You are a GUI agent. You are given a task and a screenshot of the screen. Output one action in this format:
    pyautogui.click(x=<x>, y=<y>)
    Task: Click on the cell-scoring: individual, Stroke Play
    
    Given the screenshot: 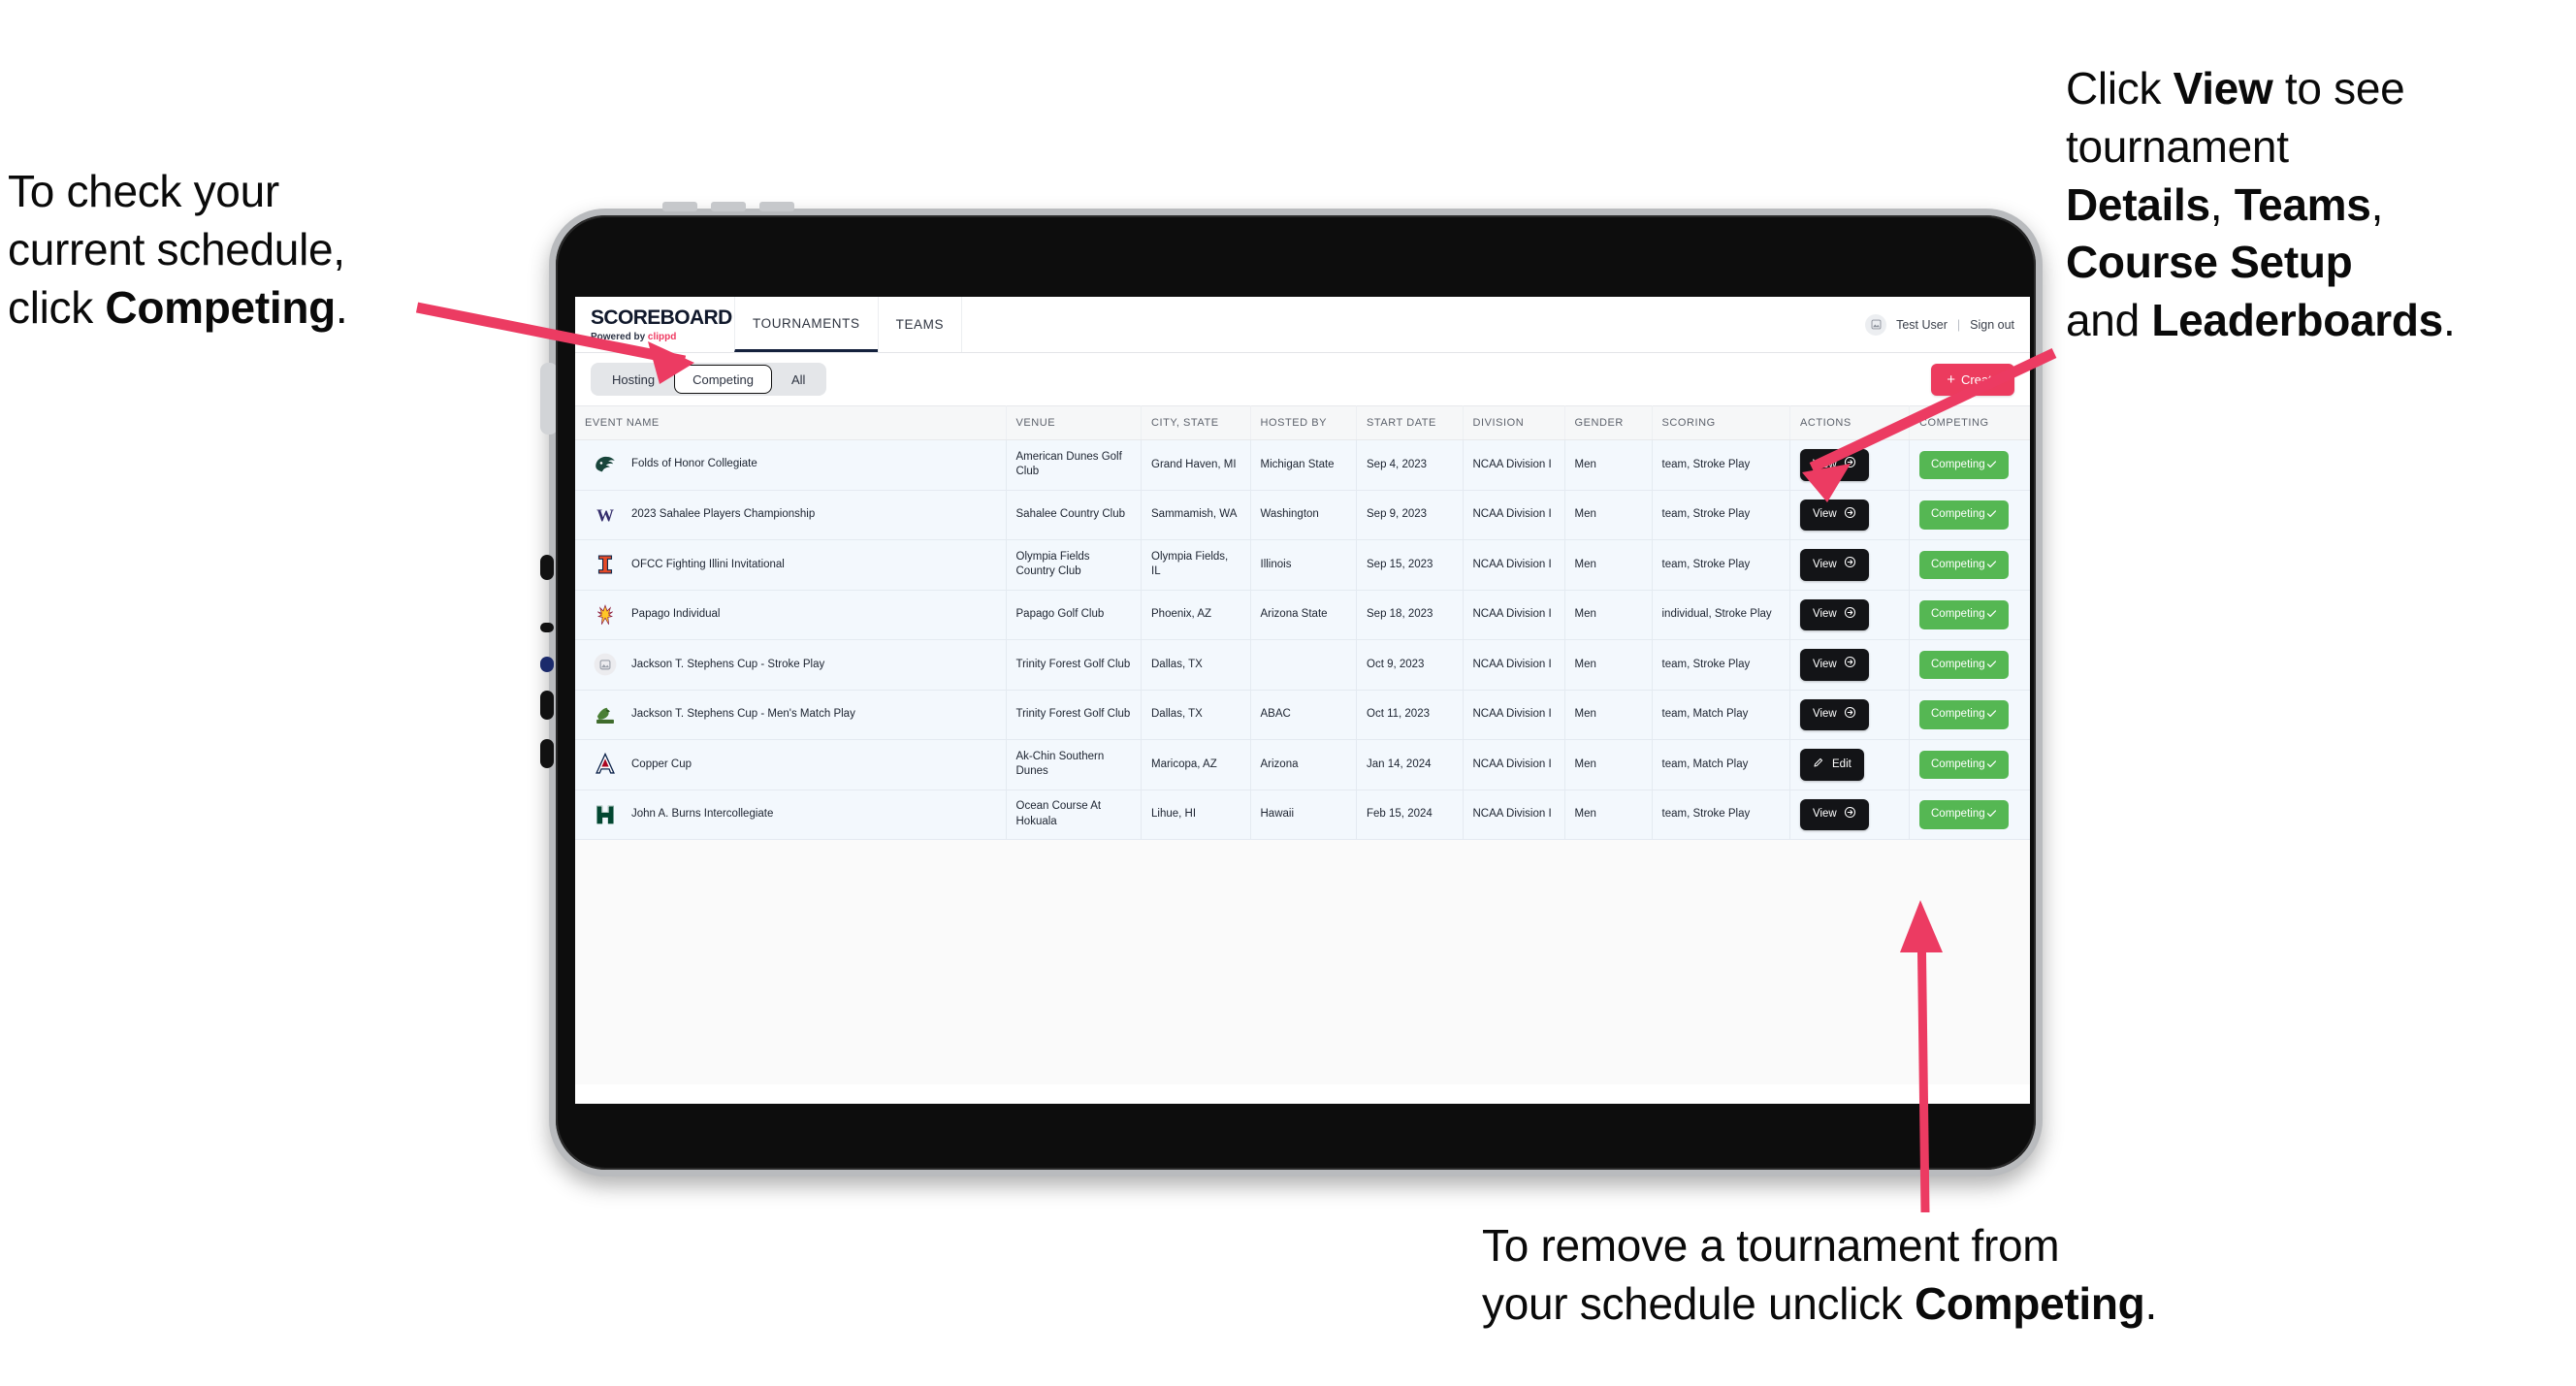 What is the action you would take?
    pyautogui.click(x=1721, y=615)
    